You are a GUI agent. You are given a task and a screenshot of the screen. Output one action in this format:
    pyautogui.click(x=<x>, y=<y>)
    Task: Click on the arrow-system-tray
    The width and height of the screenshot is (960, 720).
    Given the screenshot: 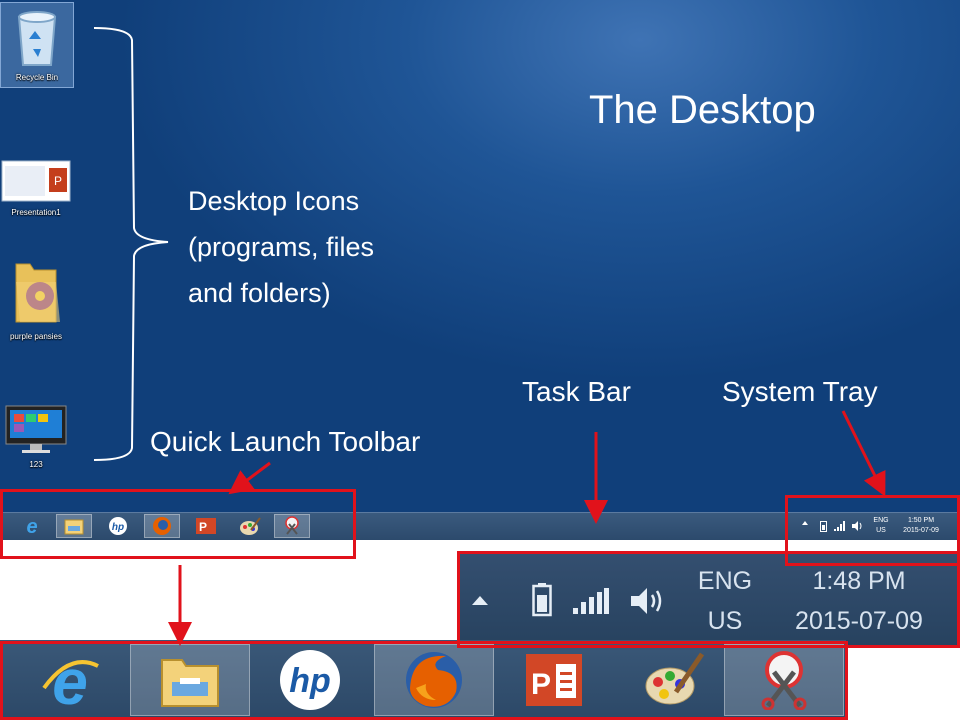 What is the action you would take?
    pyautogui.click(x=861, y=448)
    